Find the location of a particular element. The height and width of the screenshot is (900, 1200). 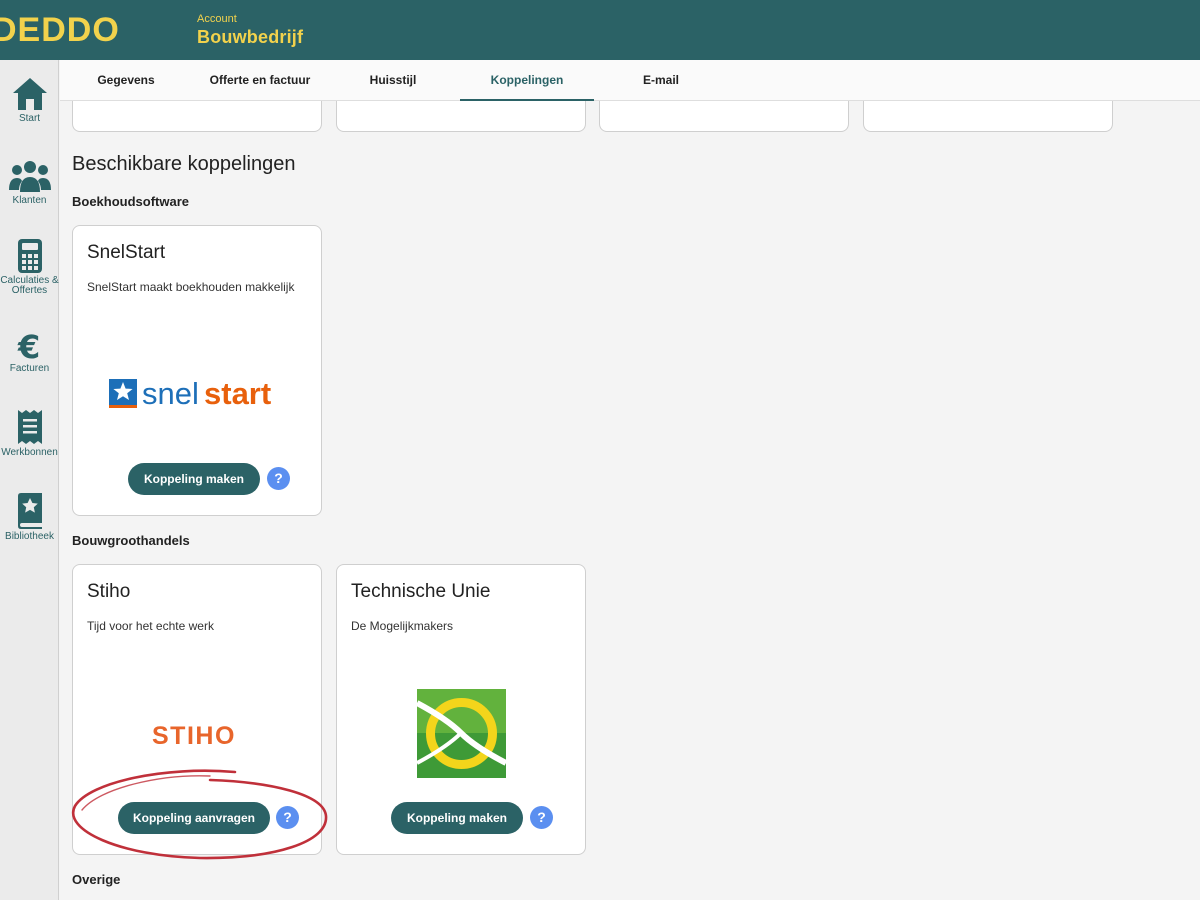

sidebar-item-start: Start is located at coordinates (29, 116).